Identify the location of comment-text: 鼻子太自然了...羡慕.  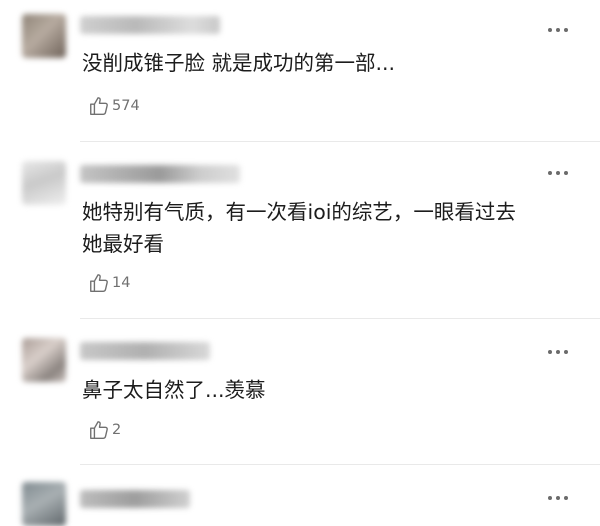
(174, 390).